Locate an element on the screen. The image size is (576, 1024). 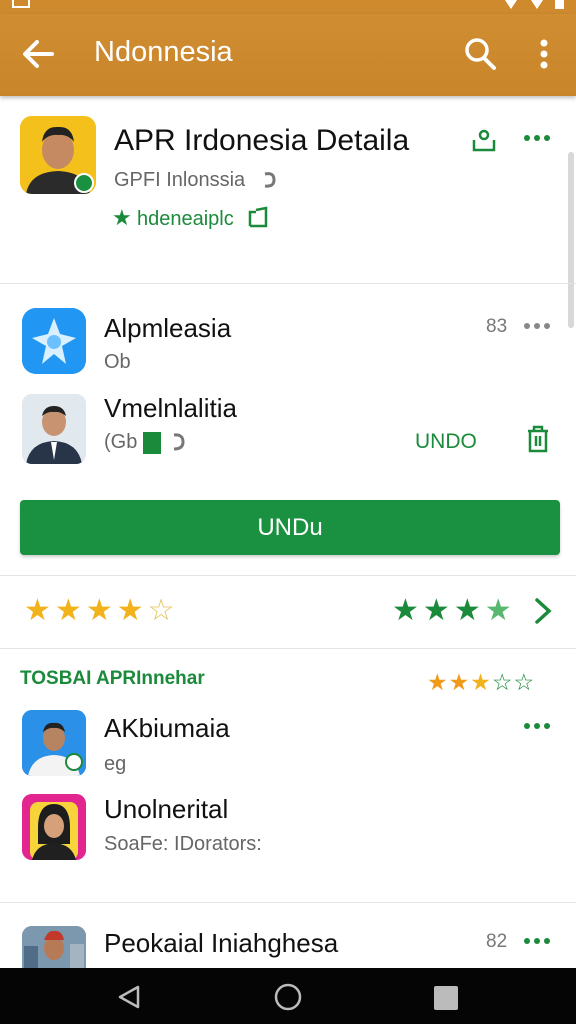
section-rating-stars: ★ ★ ★ ☆ ☆ is located at coordinates (480, 682).